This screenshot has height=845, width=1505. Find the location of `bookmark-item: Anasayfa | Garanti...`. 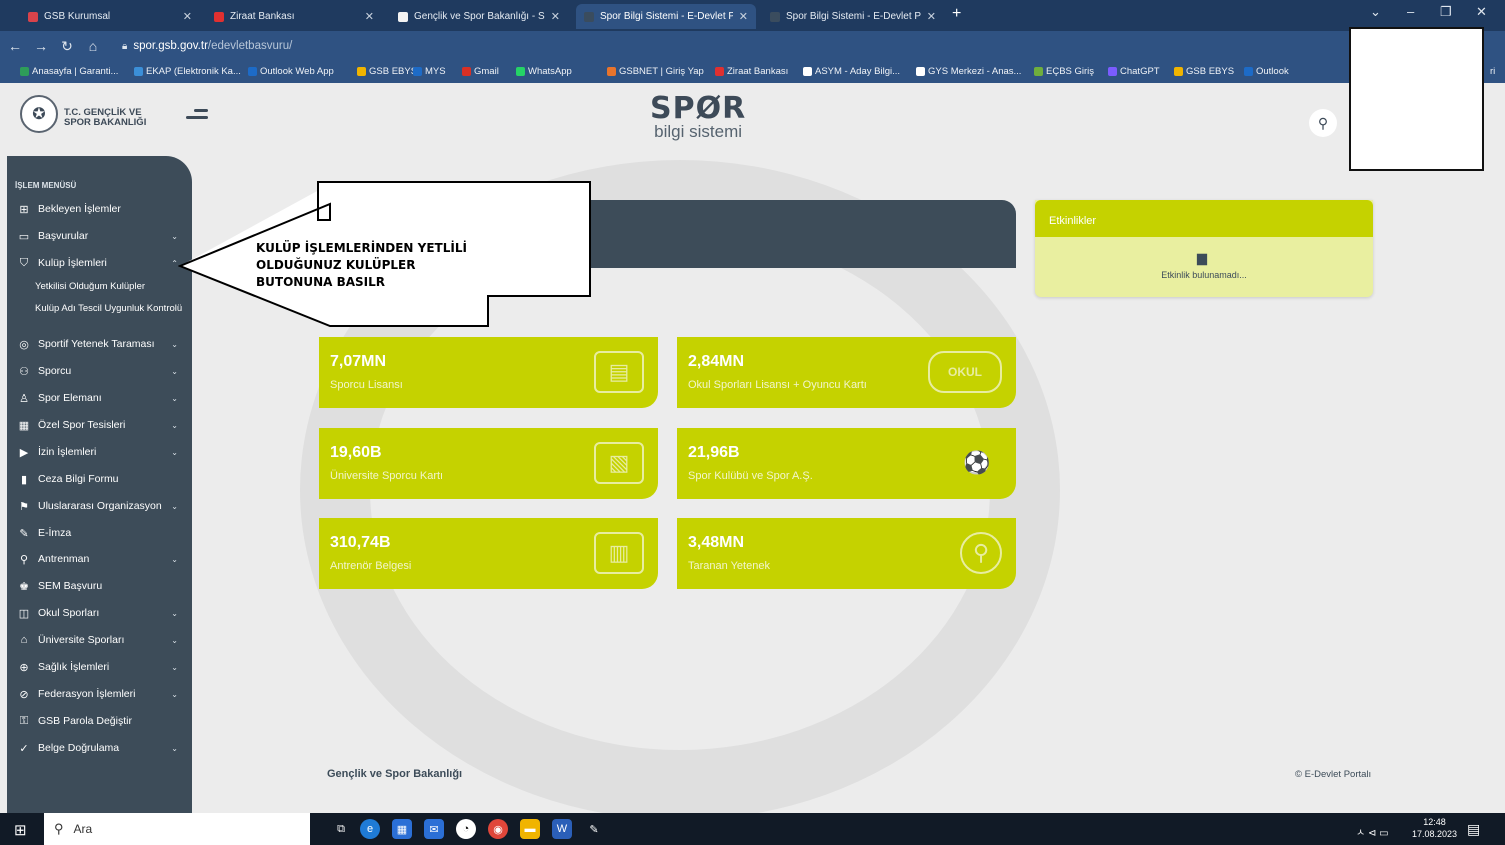

bookmark-item: Anasayfa | Garanti... is located at coordinates (69, 71).